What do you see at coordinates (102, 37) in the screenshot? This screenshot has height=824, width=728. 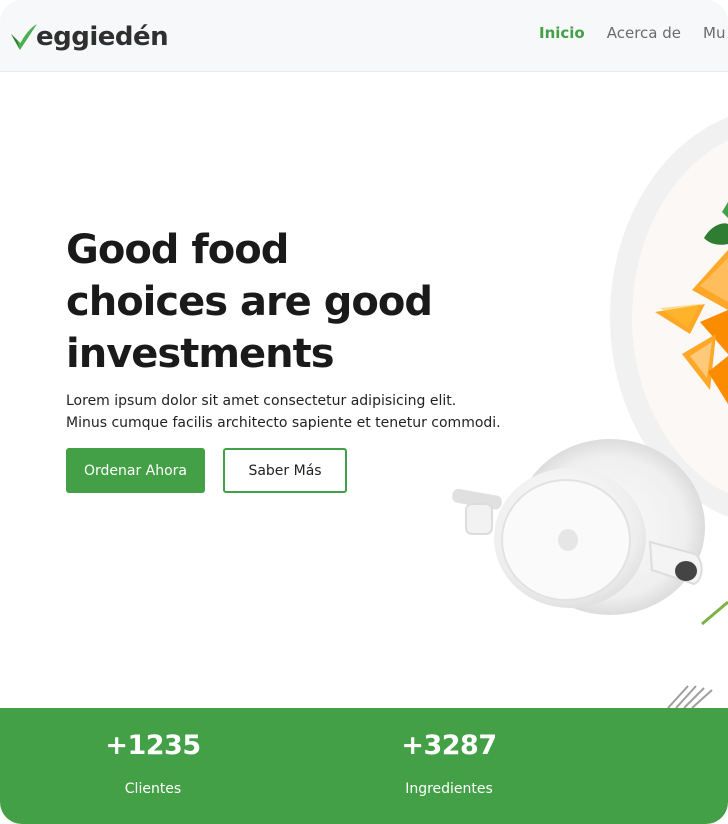 I see `brand-name: eggiedén` at bounding box center [102, 37].